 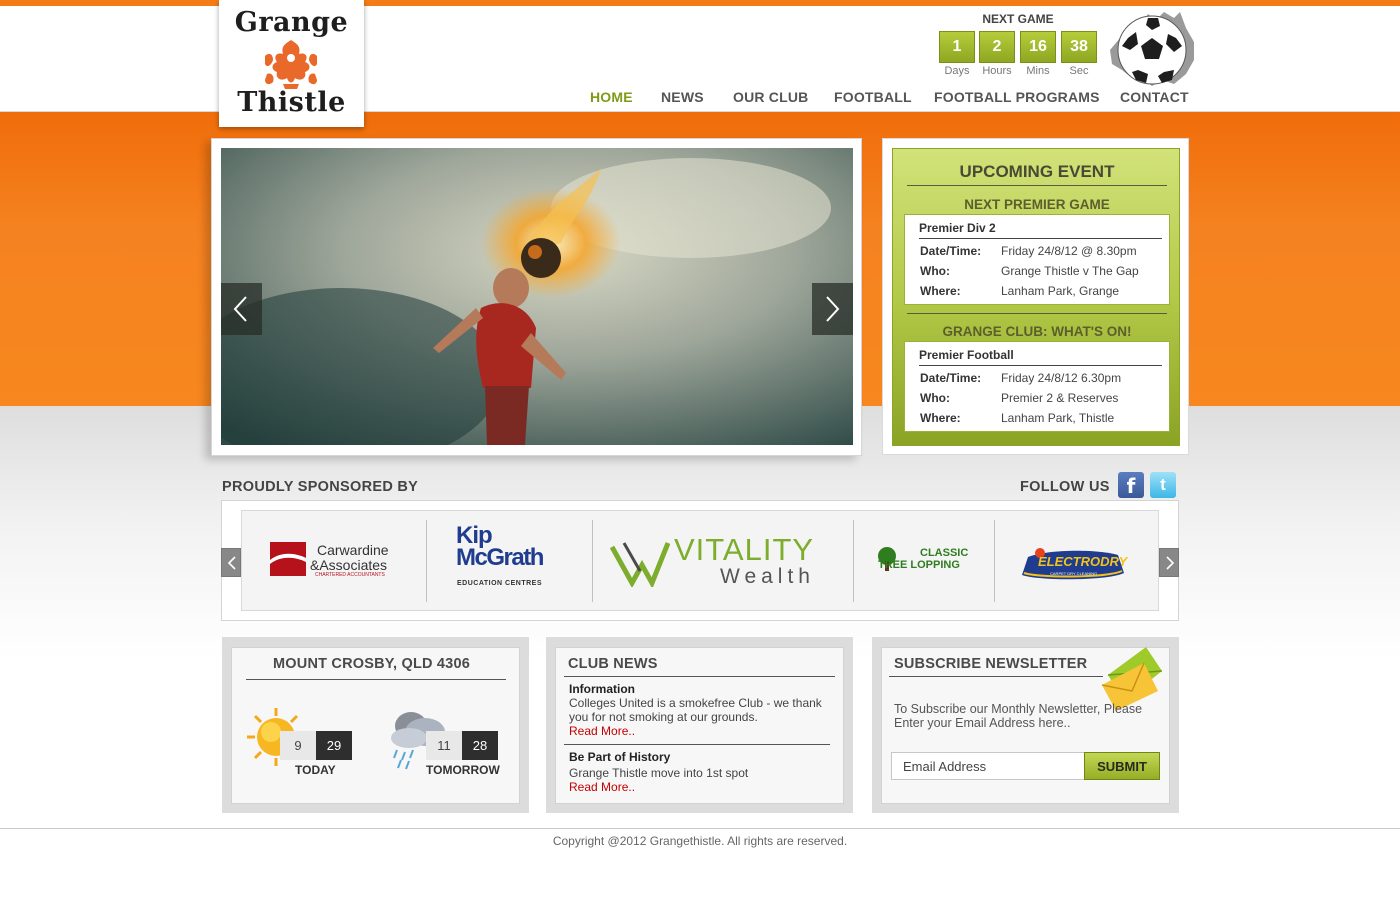 I want to click on today-high-temp: 29, so click(x=334, y=745).